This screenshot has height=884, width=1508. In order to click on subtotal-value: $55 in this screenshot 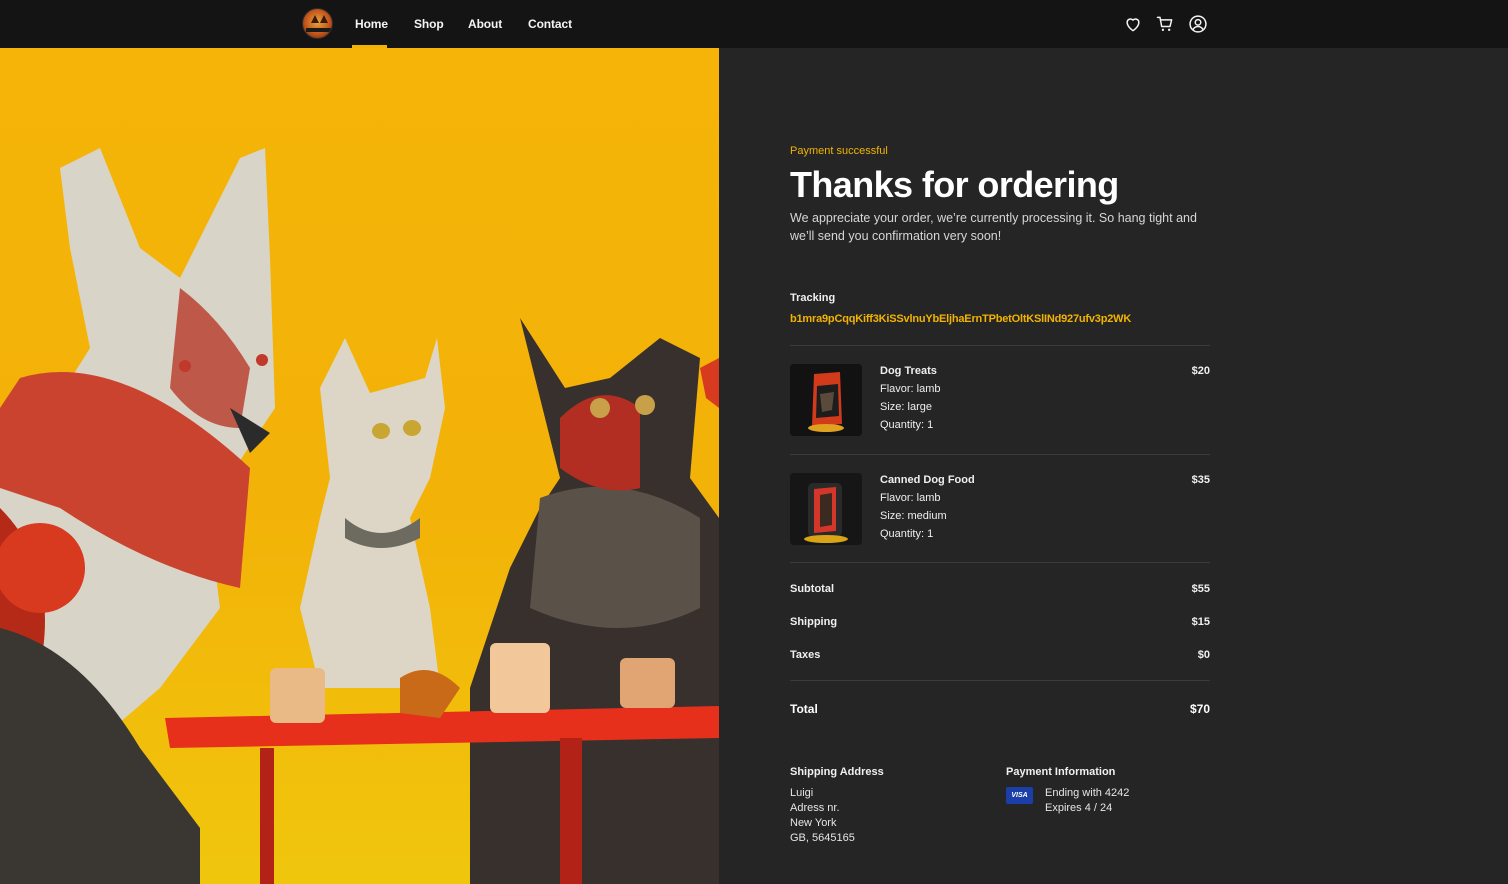, I will do `click(1200, 589)`.